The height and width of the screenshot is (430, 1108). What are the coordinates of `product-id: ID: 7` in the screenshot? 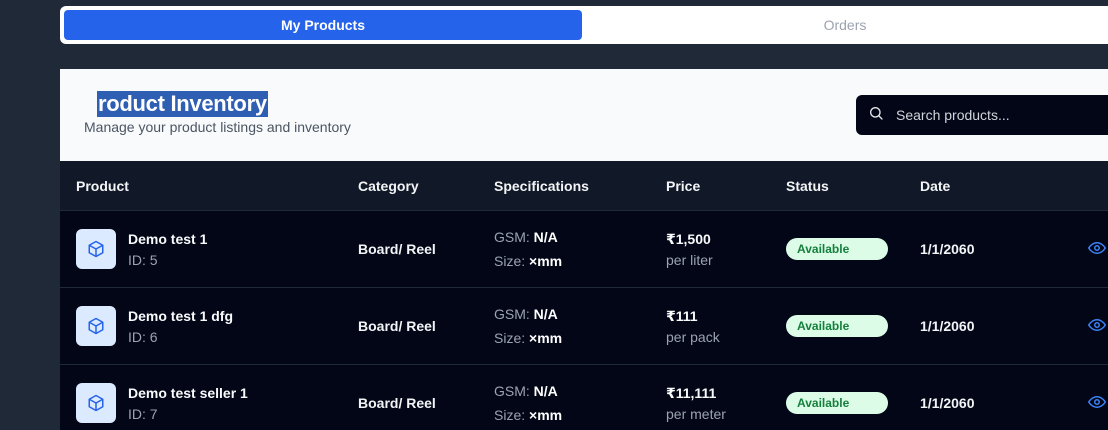 It's located at (143, 414).